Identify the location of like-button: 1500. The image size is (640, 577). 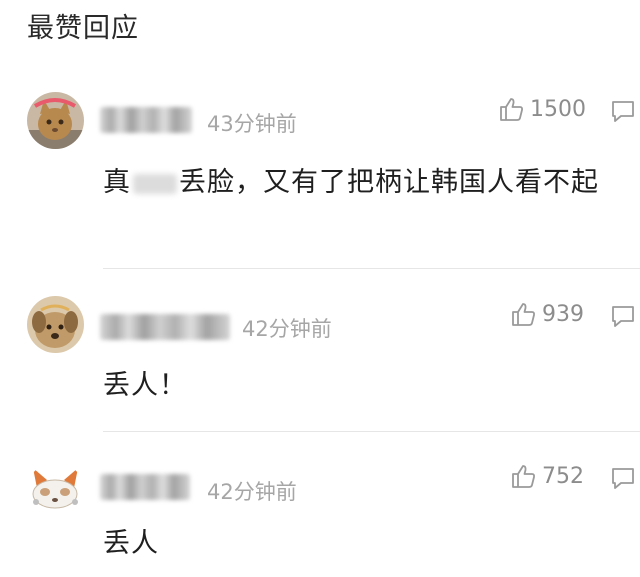
(542, 109).